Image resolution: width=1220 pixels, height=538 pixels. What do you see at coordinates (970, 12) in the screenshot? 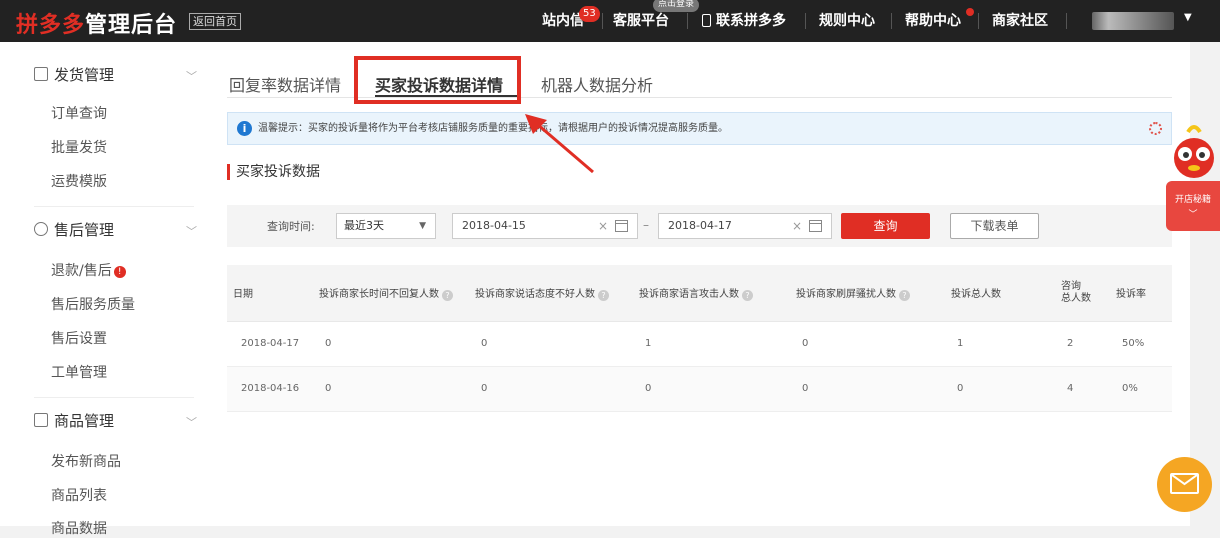
I see `help-notification-dot` at bounding box center [970, 12].